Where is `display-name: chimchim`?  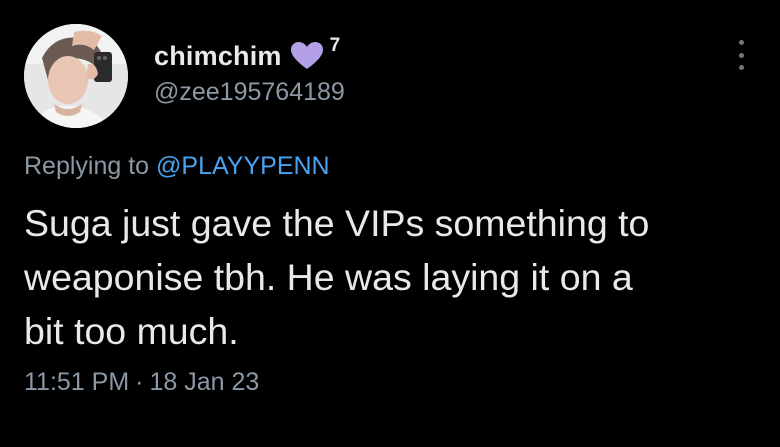
display-name: chimchim is located at coordinates (218, 56).